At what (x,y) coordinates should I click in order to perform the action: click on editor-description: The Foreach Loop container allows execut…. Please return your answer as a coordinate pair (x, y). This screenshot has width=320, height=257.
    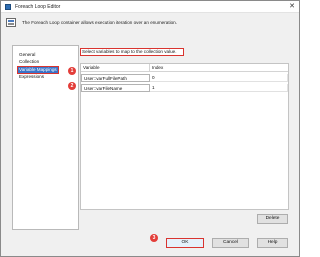
    Looking at the image, I should click on (100, 22).